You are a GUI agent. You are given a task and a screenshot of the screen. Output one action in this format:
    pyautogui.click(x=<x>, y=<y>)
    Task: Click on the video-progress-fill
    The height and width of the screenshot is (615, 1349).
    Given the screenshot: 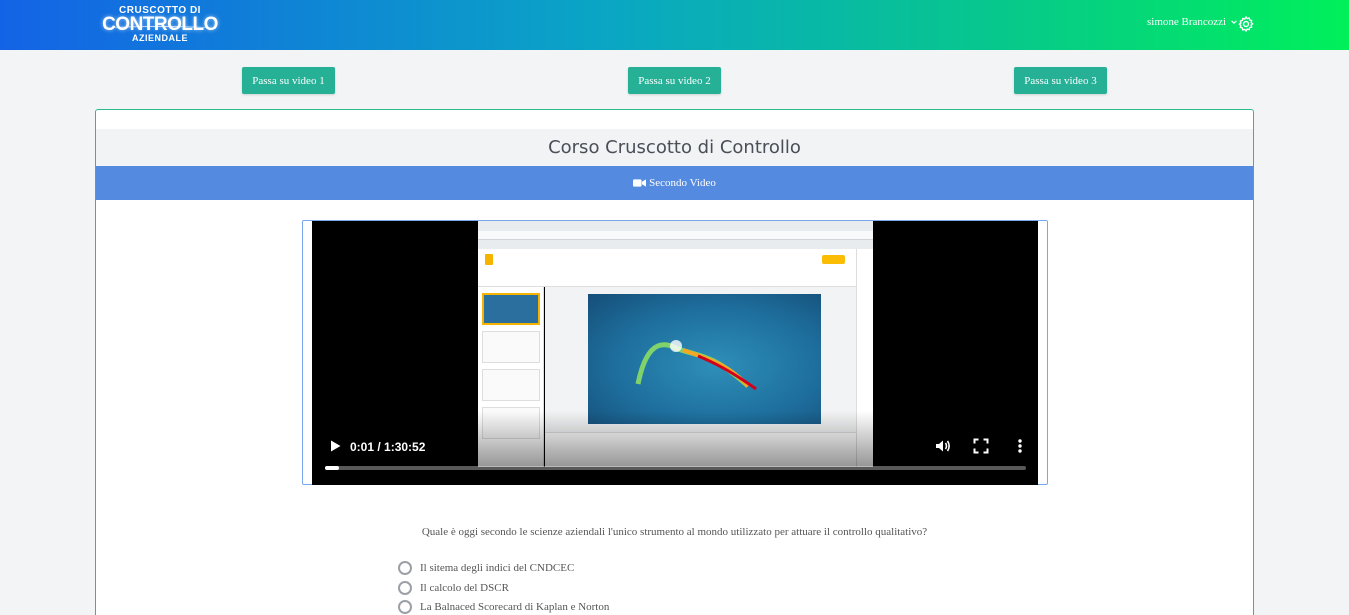 What is the action you would take?
    pyautogui.click(x=332, y=468)
    